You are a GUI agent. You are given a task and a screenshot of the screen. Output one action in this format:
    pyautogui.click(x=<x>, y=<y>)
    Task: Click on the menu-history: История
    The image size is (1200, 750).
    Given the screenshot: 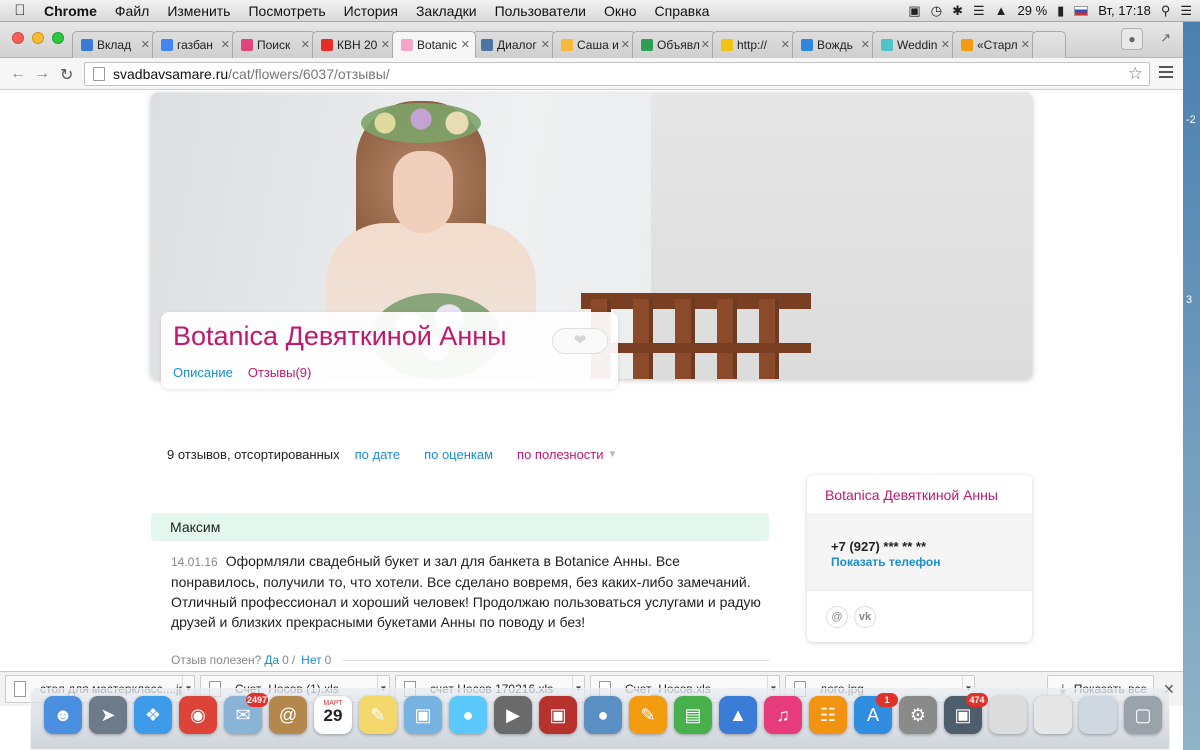 What is the action you would take?
    pyautogui.click(x=371, y=11)
    